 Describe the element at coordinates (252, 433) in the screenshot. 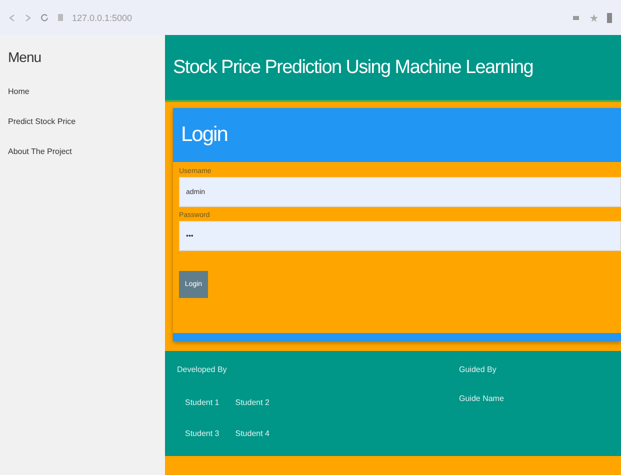

I see `student-name: Student 4` at that location.